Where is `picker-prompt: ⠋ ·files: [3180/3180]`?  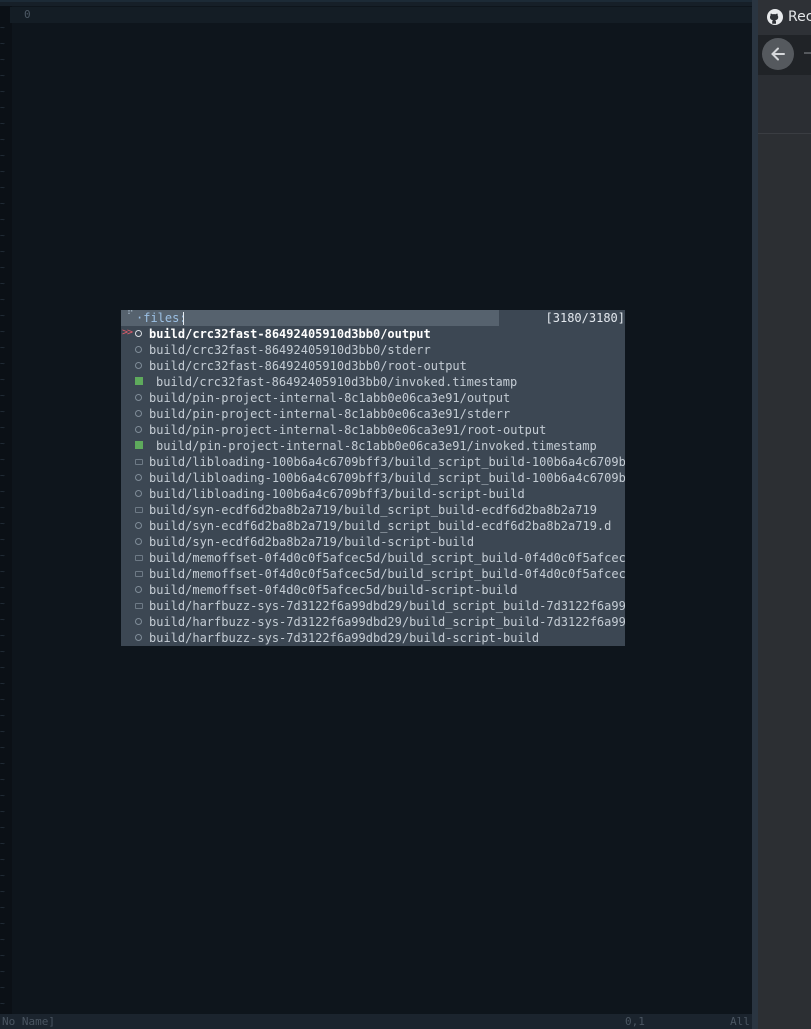 picker-prompt: ⠋ ·files: [3180/3180] is located at coordinates (373, 318).